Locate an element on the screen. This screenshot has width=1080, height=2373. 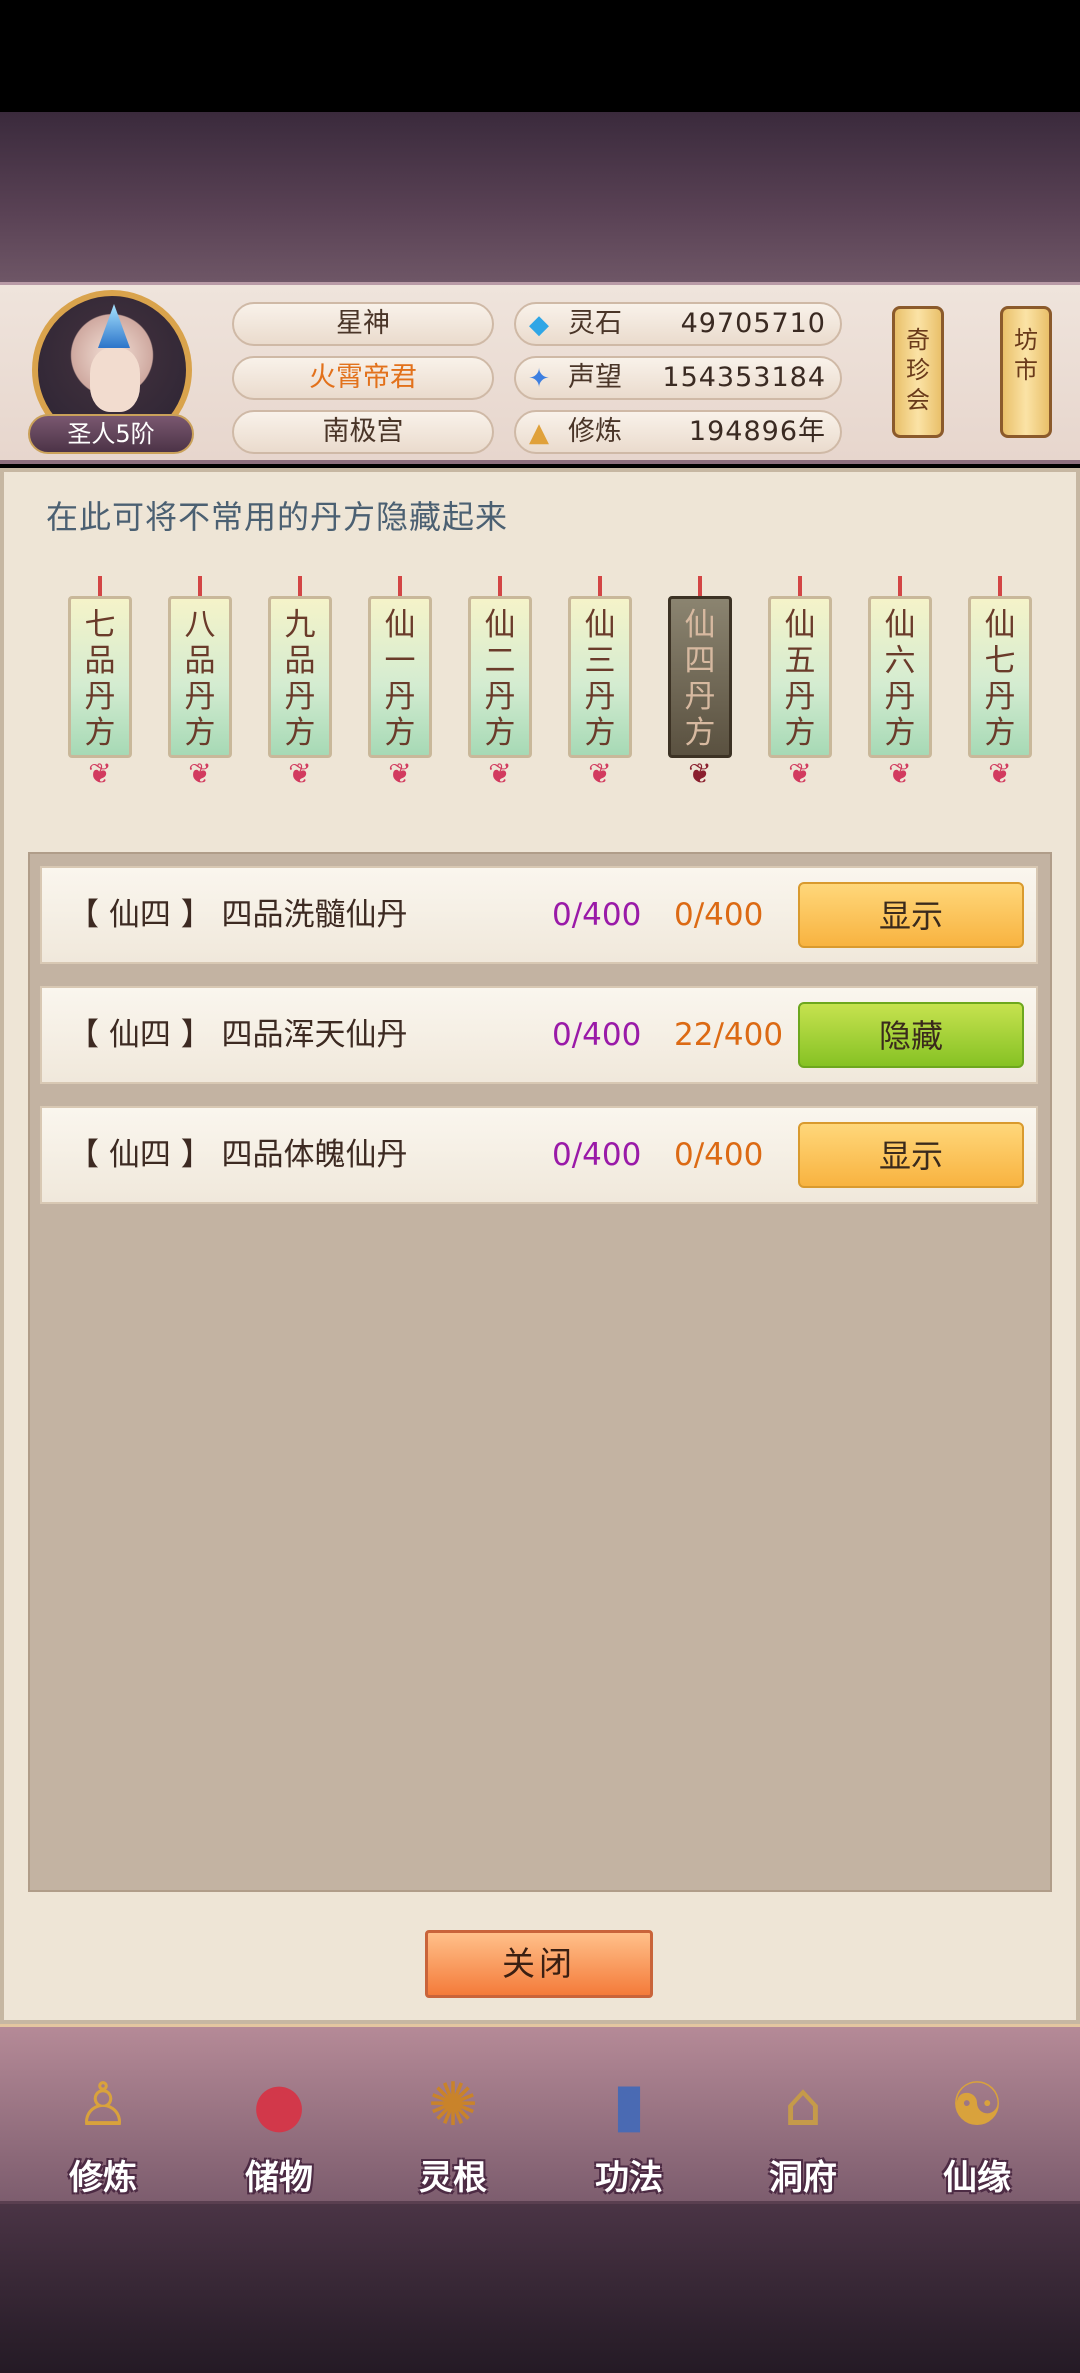
nav-label: 功法 is located at coordinates (629, 2178).